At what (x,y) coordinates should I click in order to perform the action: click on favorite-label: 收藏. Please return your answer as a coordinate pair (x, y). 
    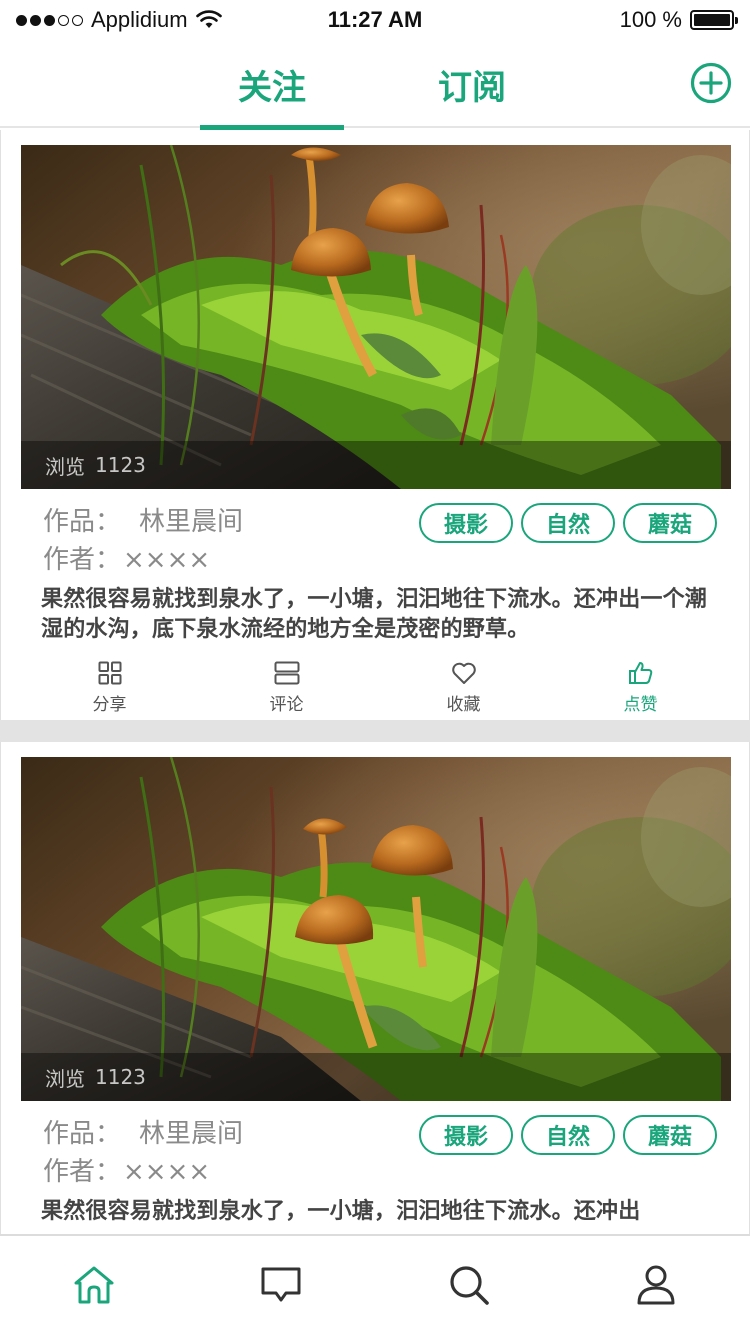
    Looking at the image, I should click on (463, 704).